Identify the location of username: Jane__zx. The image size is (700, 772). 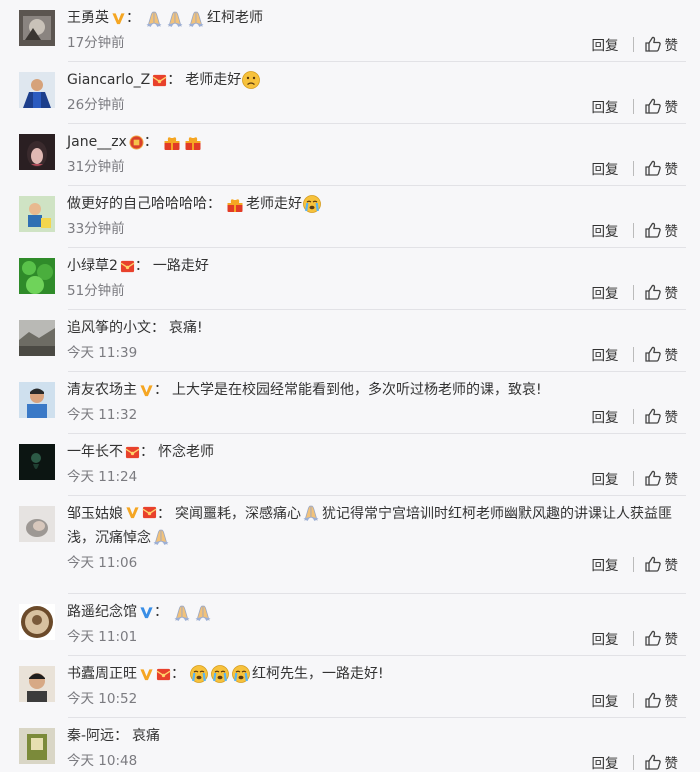
(97, 142).